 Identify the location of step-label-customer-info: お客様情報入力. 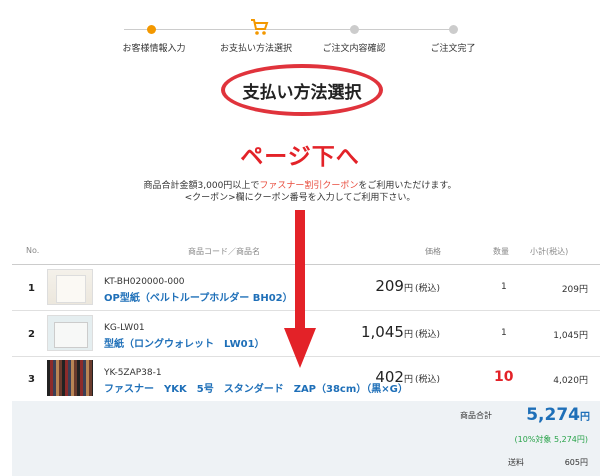
(154, 49).